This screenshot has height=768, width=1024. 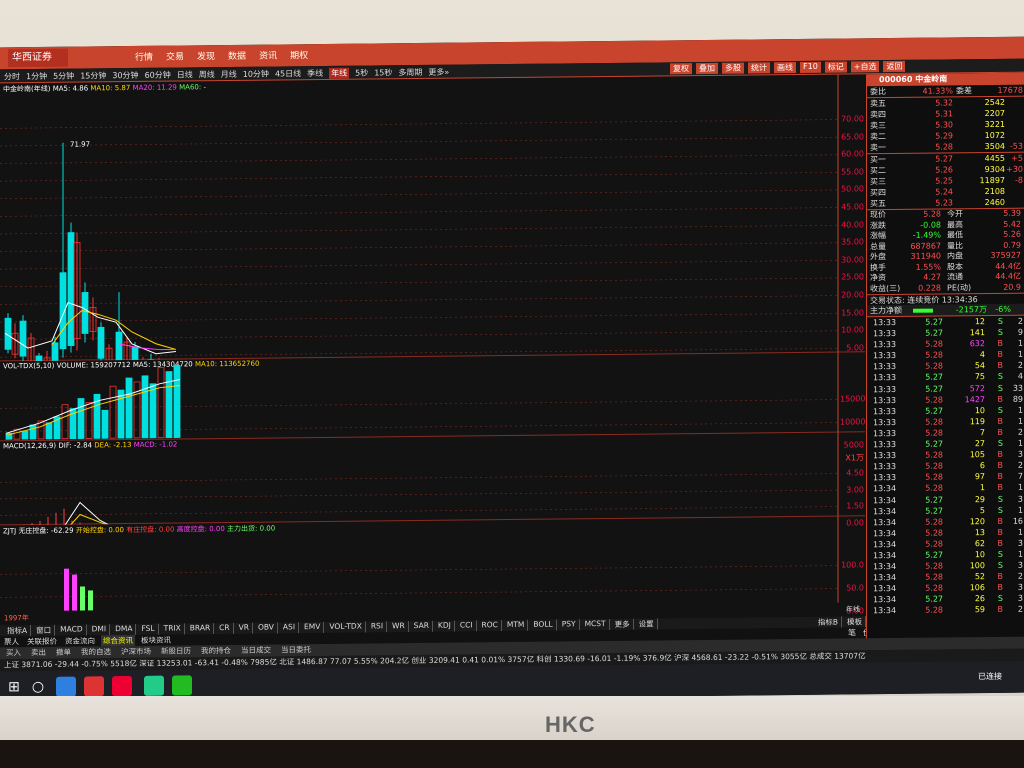 What do you see at coordinates (237, 55) in the screenshot?
I see `menu-item-3: 数据` at bounding box center [237, 55].